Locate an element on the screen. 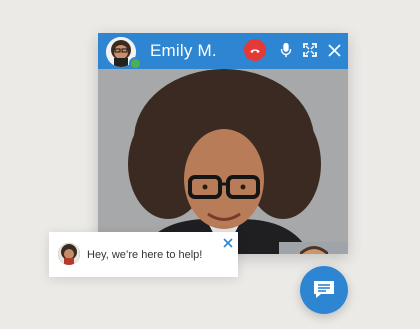  call-titlebar: Emily M. is located at coordinates (223, 51).